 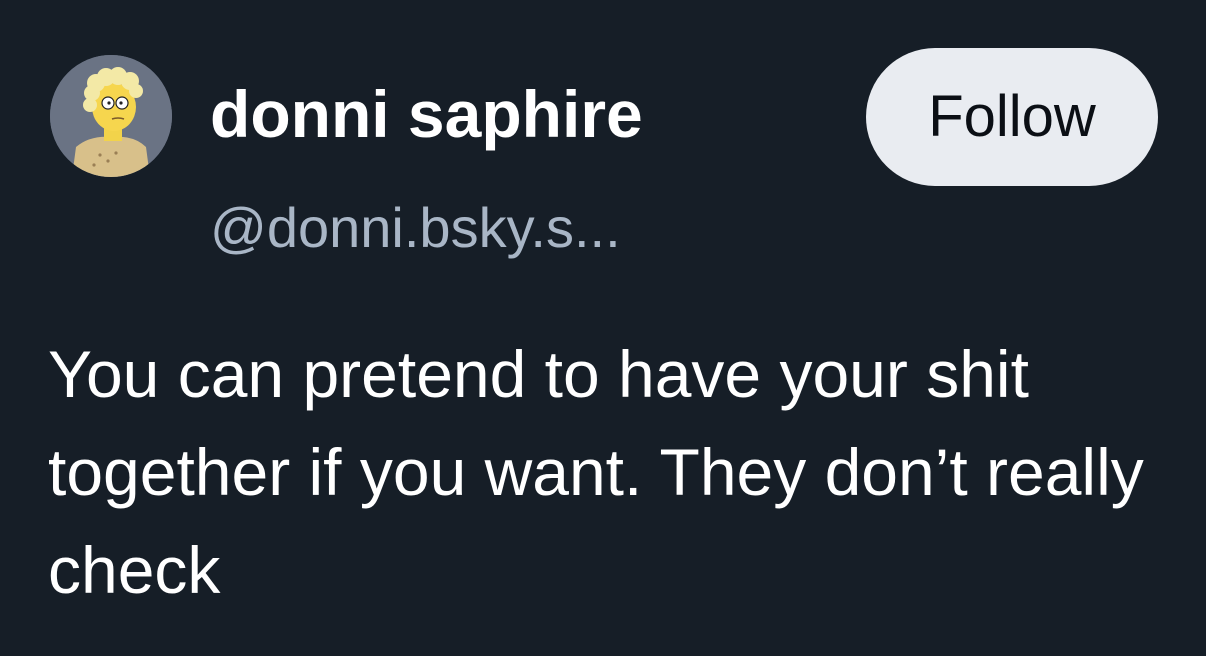 I want to click on follow-button: Follow, so click(x=1012, y=117).